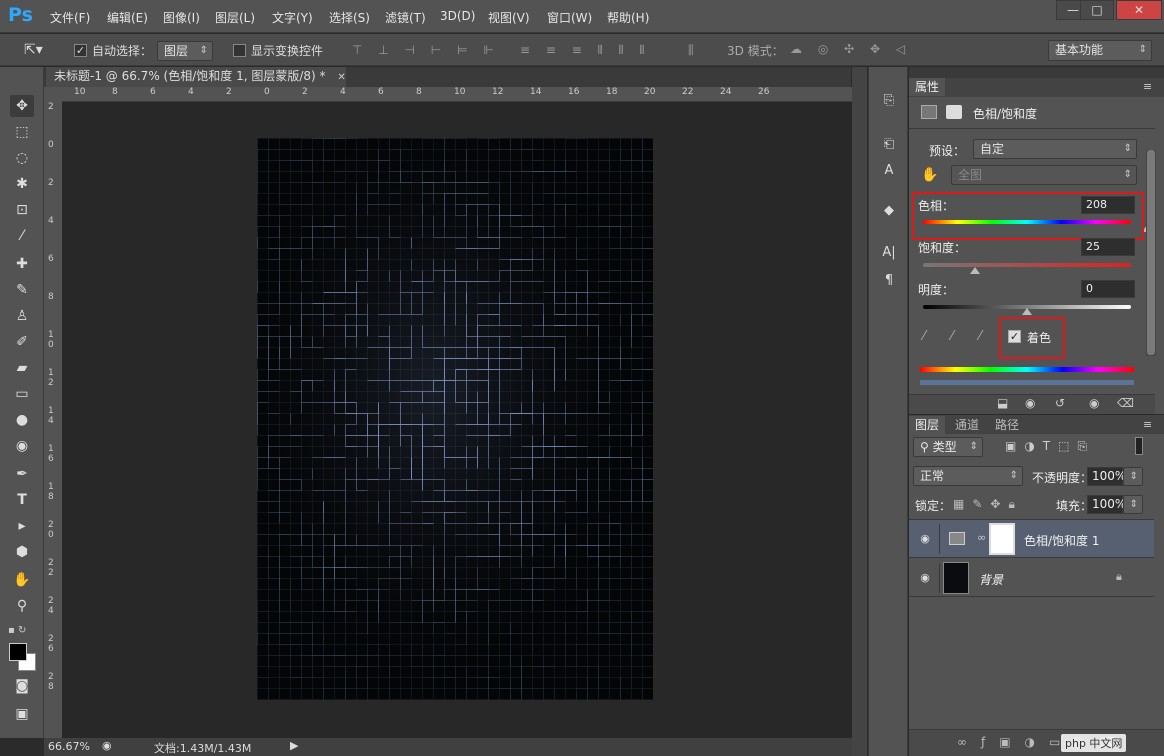 This screenshot has width=1164, height=756. What do you see at coordinates (70, 17) in the screenshot?
I see `menu-item-0: 文件(F)` at bounding box center [70, 17].